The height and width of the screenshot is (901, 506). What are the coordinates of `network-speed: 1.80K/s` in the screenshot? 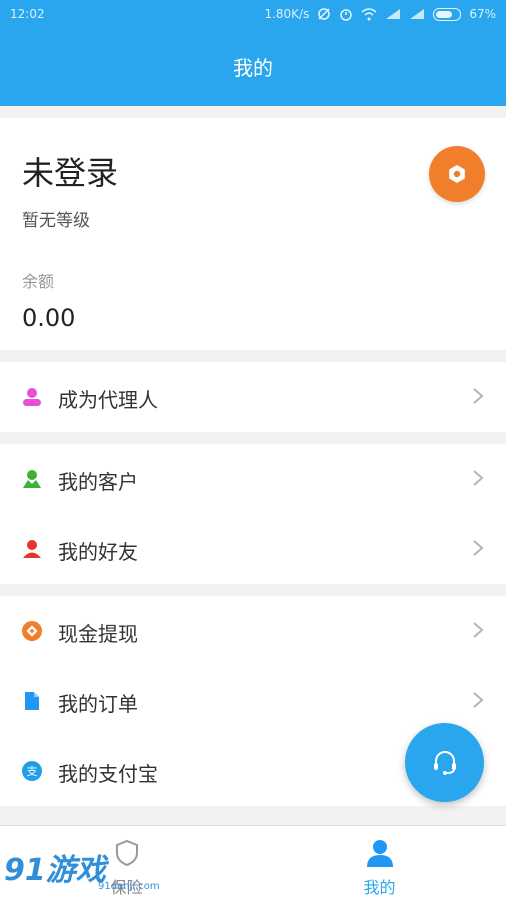 It's located at (287, 14).